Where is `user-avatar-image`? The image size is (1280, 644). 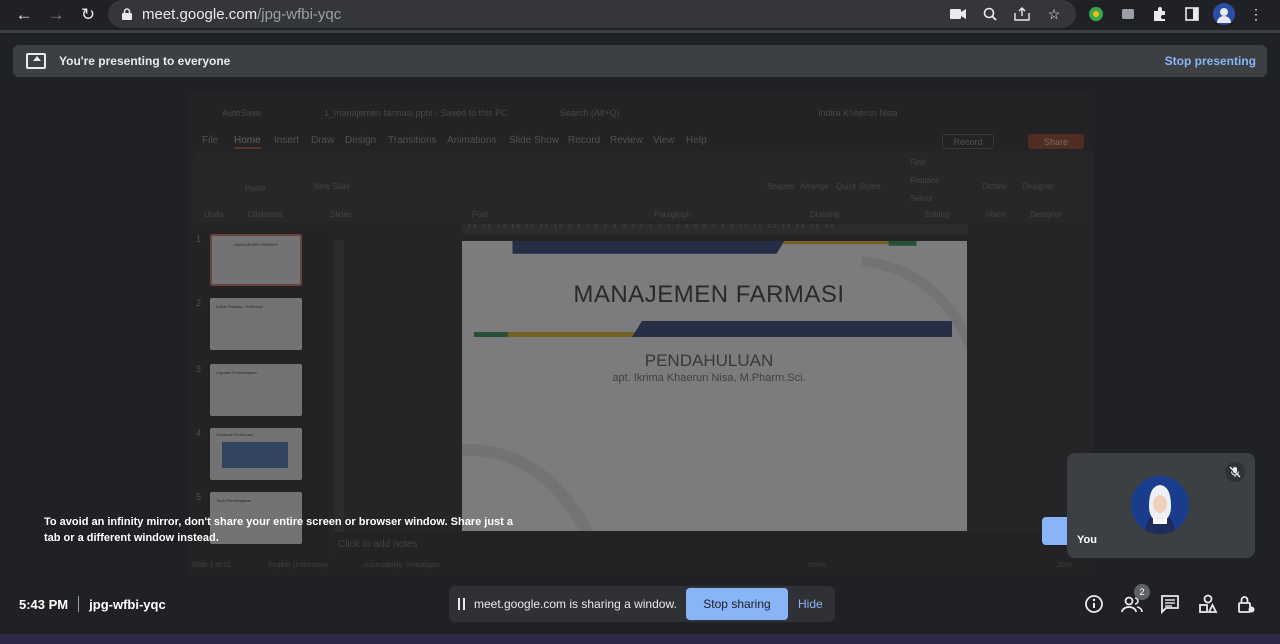 user-avatar-image is located at coordinates (1160, 505).